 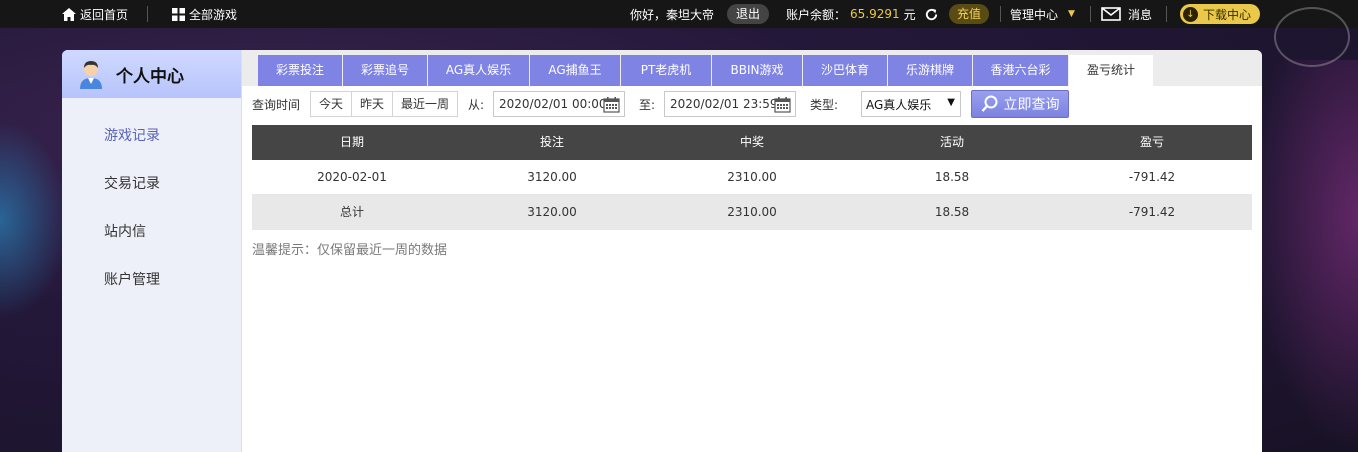 I want to click on tab-bbin-games: BBIN游戏, so click(x=757, y=70).